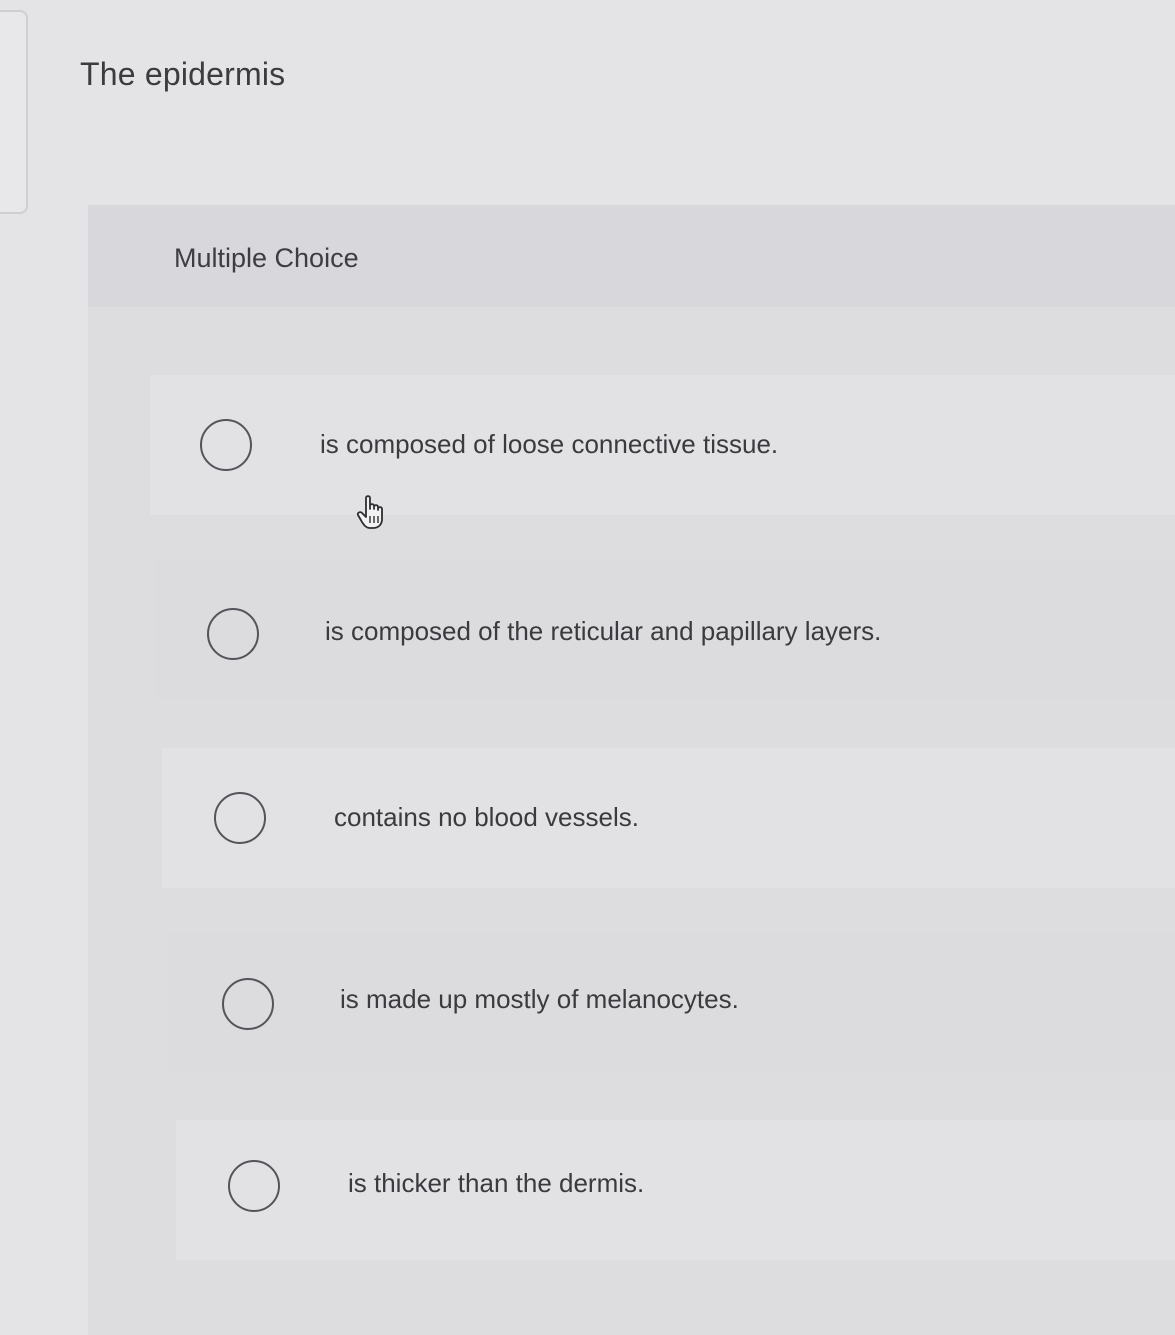 The width and height of the screenshot is (1175, 1335). Describe the element at coordinates (183, 74) in the screenshot. I see `question-prompt: The epidermis` at that location.